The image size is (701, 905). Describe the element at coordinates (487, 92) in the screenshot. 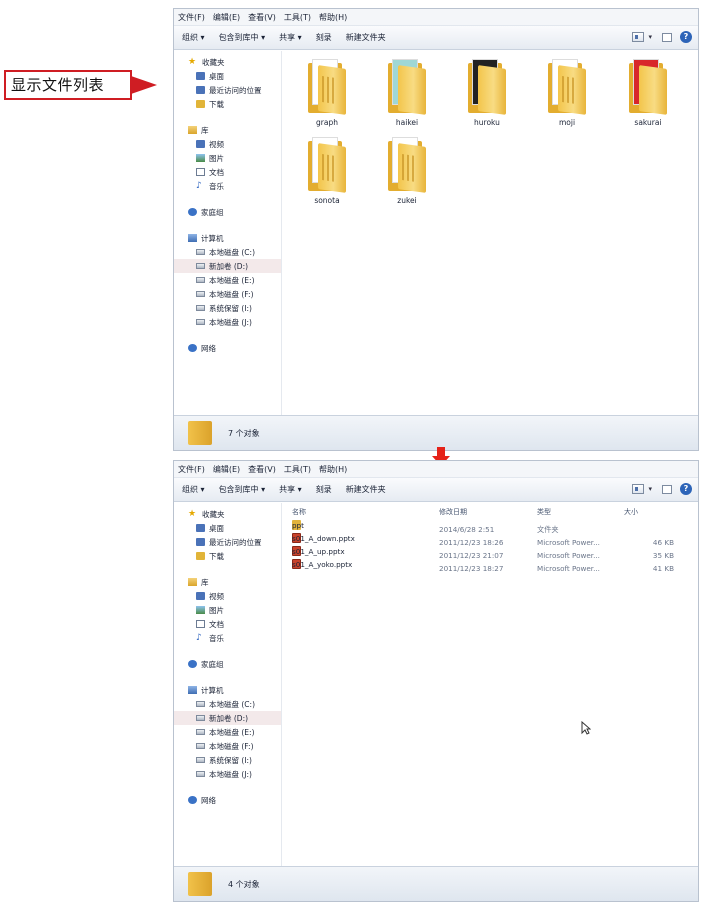

I see `folder-item: huroku` at that location.